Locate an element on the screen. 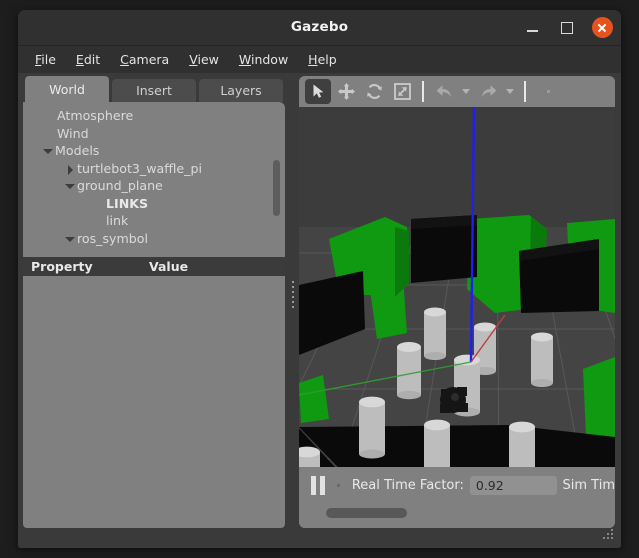 This screenshot has height=558, width=639. status-row: Real Time Factor: 0.92 Sim Tim is located at coordinates (457, 485).